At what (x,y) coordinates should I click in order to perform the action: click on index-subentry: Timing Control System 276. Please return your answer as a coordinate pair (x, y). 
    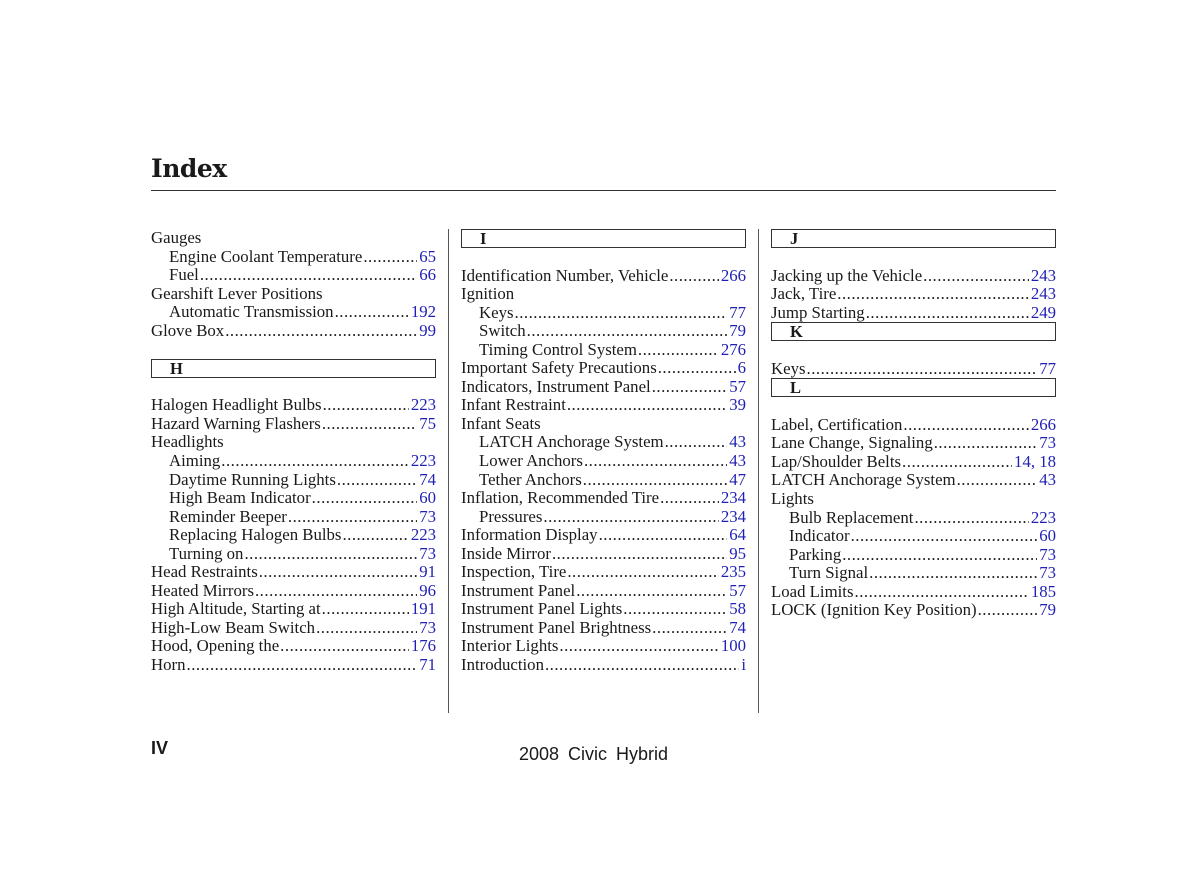
    Looking at the image, I should click on (603, 350).